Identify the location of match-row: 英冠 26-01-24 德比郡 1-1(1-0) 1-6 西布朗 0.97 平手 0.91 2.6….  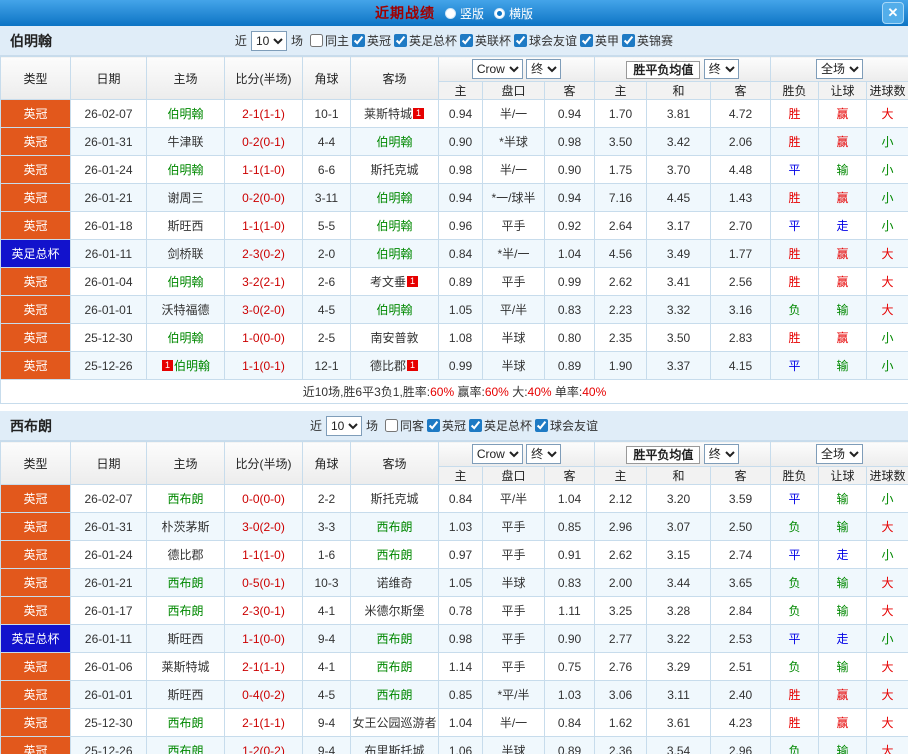
(454, 554).